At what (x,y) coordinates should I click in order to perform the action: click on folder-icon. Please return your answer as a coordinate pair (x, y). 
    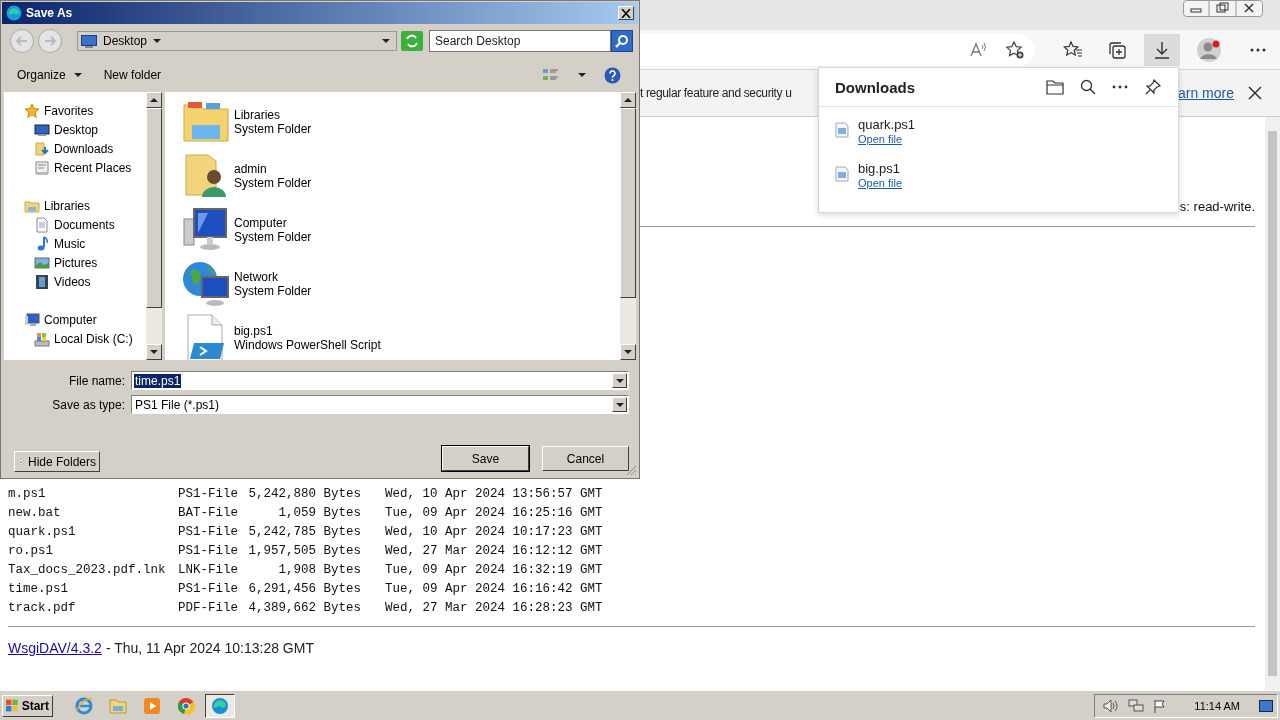
    Looking at the image, I should click on (1055, 87).